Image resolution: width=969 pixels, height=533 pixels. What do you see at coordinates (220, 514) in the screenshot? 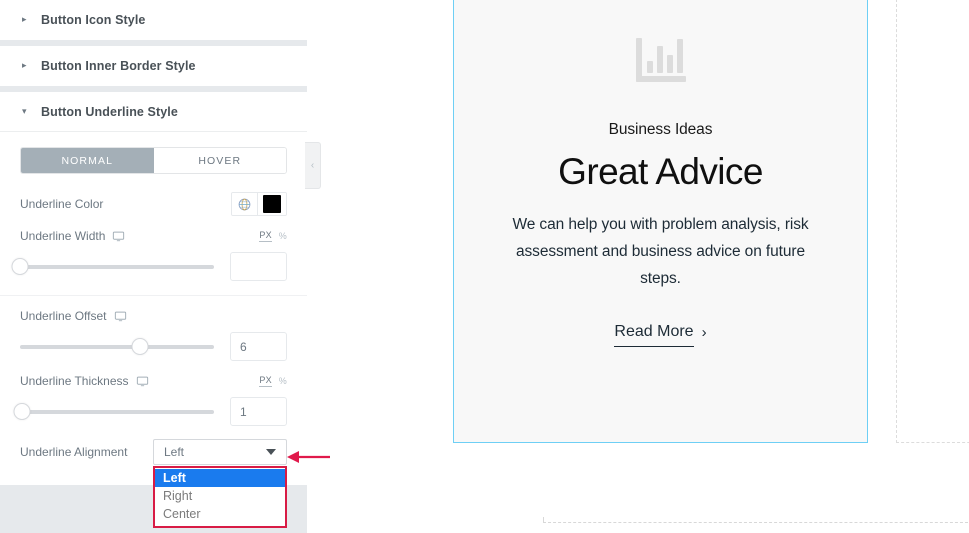
I see `option-center: Center` at bounding box center [220, 514].